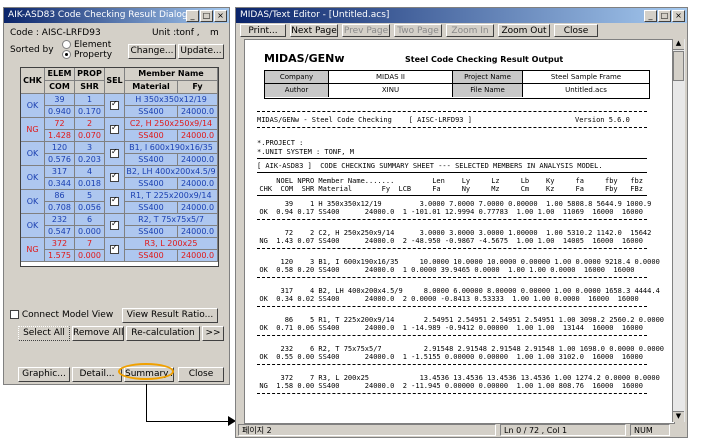 This screenshot has width=709, height=447. What do you see at coordinates (60, 74) in the screenshot?
I see `col-elem-header: ELEM` at bounding box center [60, 74].